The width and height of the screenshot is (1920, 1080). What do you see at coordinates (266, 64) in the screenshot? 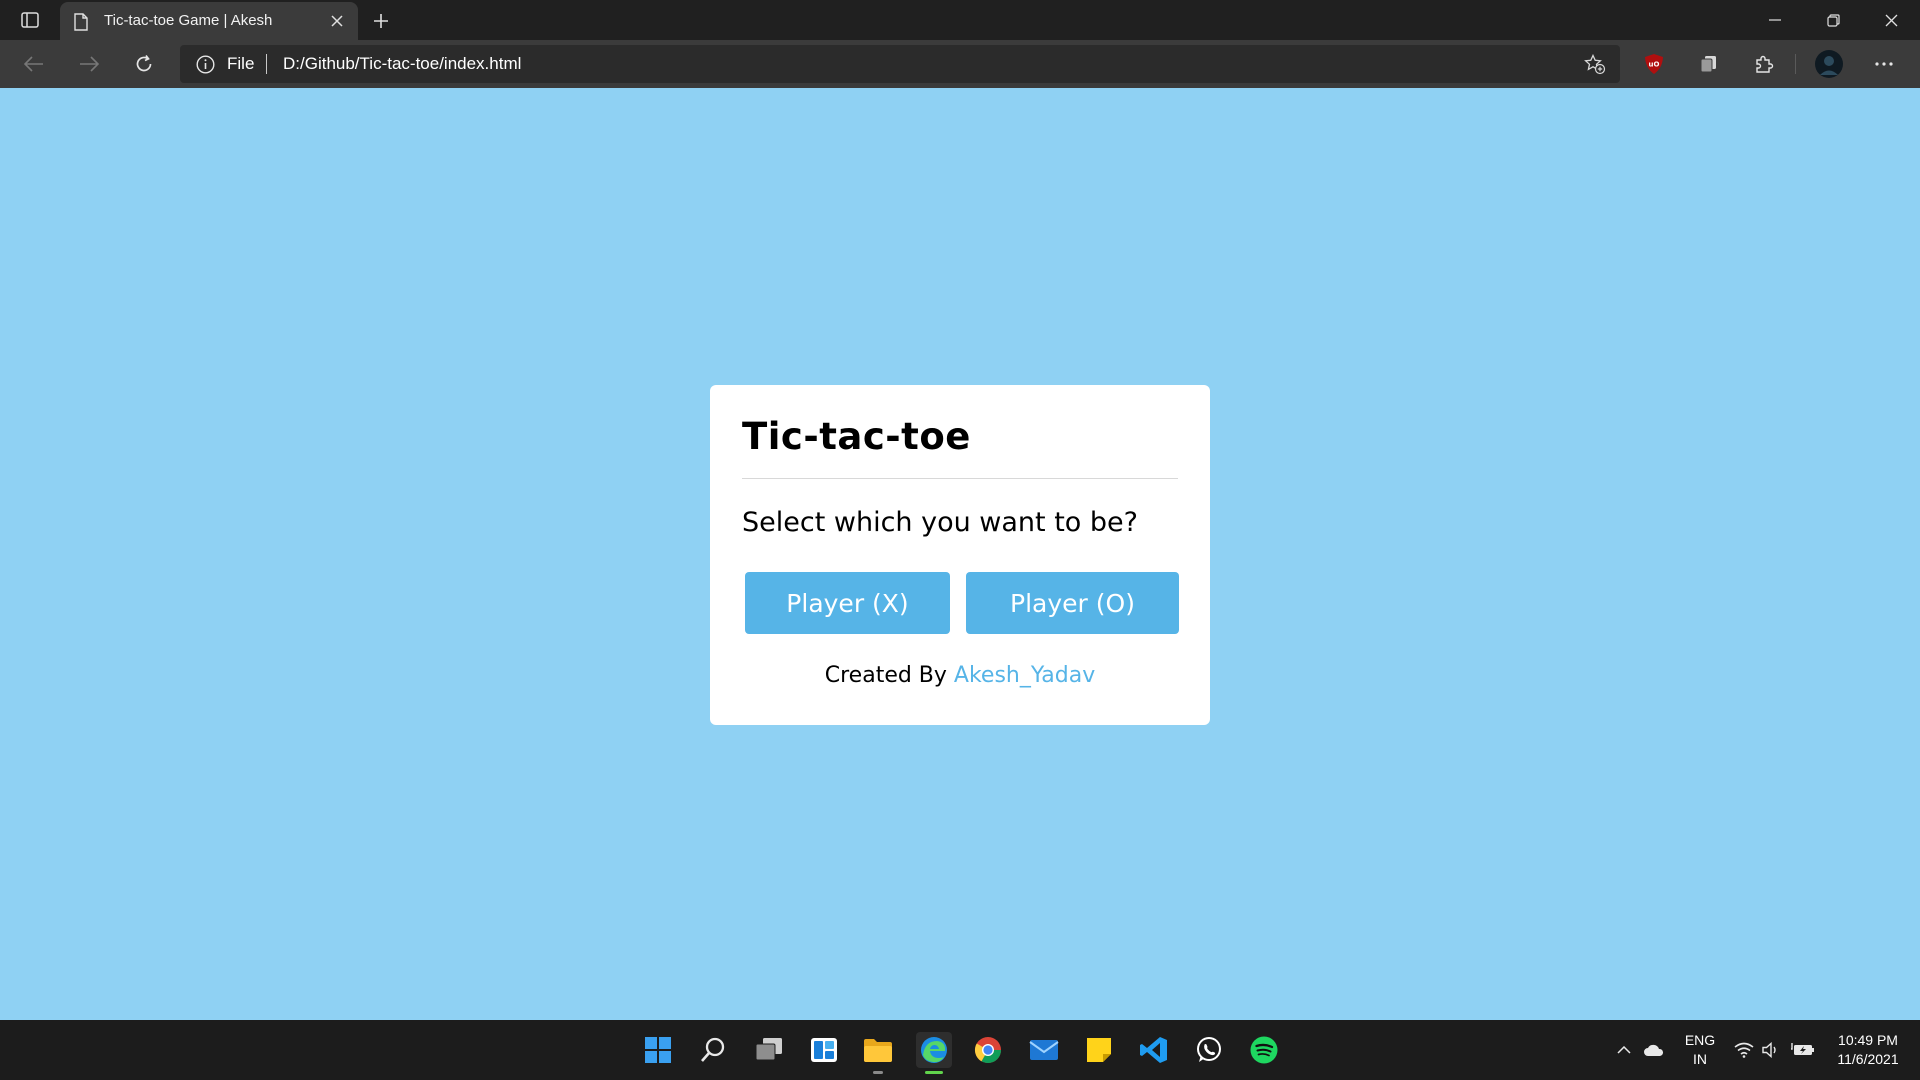
I see `address-separator` at bounding box center [266, 64].